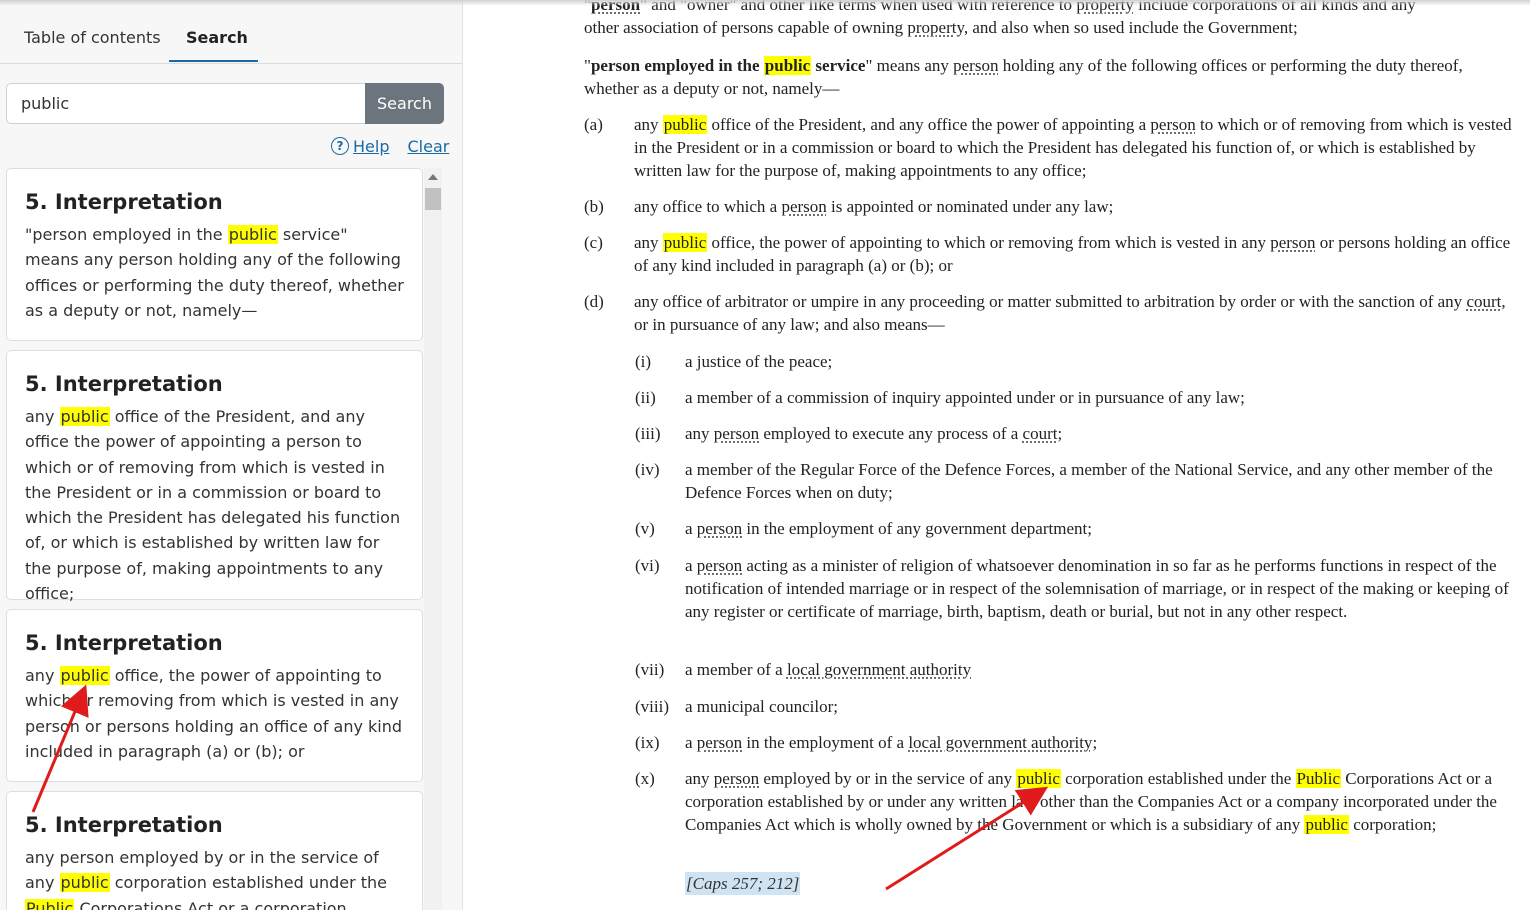  What do you see at coordinates (433, 539) in the screenshot?
I see `results-scrollbar` at bounding box center [433, 539].